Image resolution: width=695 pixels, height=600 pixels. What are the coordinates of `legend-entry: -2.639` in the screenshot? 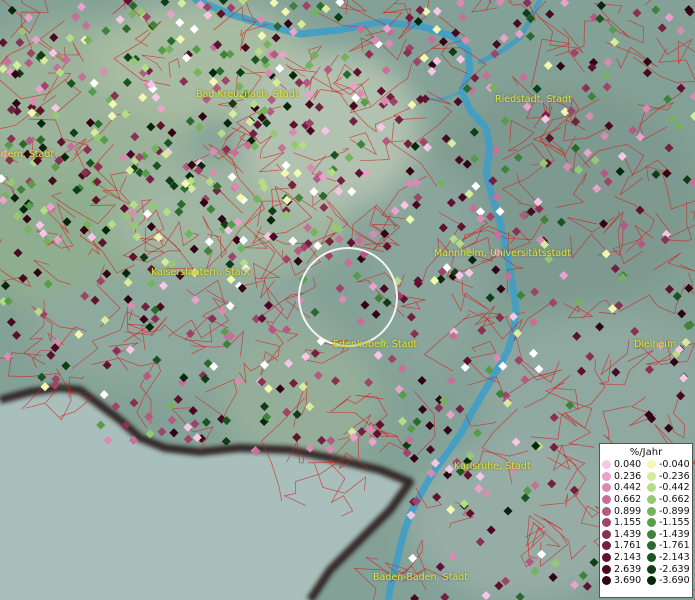 It's located at (669, 569).